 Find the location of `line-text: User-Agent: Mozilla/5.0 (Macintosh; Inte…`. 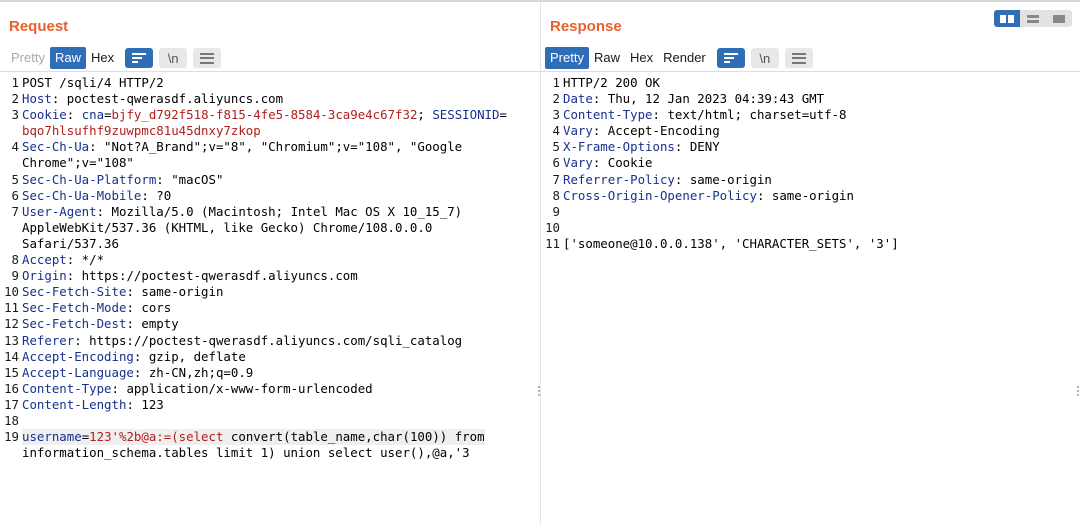

line-text: User-Agent: Mozilla/5.0 (Macintosh; Inte… is located at coordinates (242, 212).